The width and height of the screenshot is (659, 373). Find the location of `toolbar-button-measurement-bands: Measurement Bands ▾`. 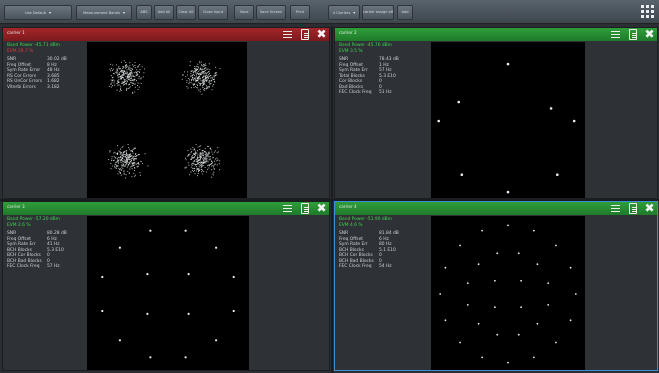

toolbar-button-measurement-bands: Measurement Bands ▾ is located at coordinates (104, 12).